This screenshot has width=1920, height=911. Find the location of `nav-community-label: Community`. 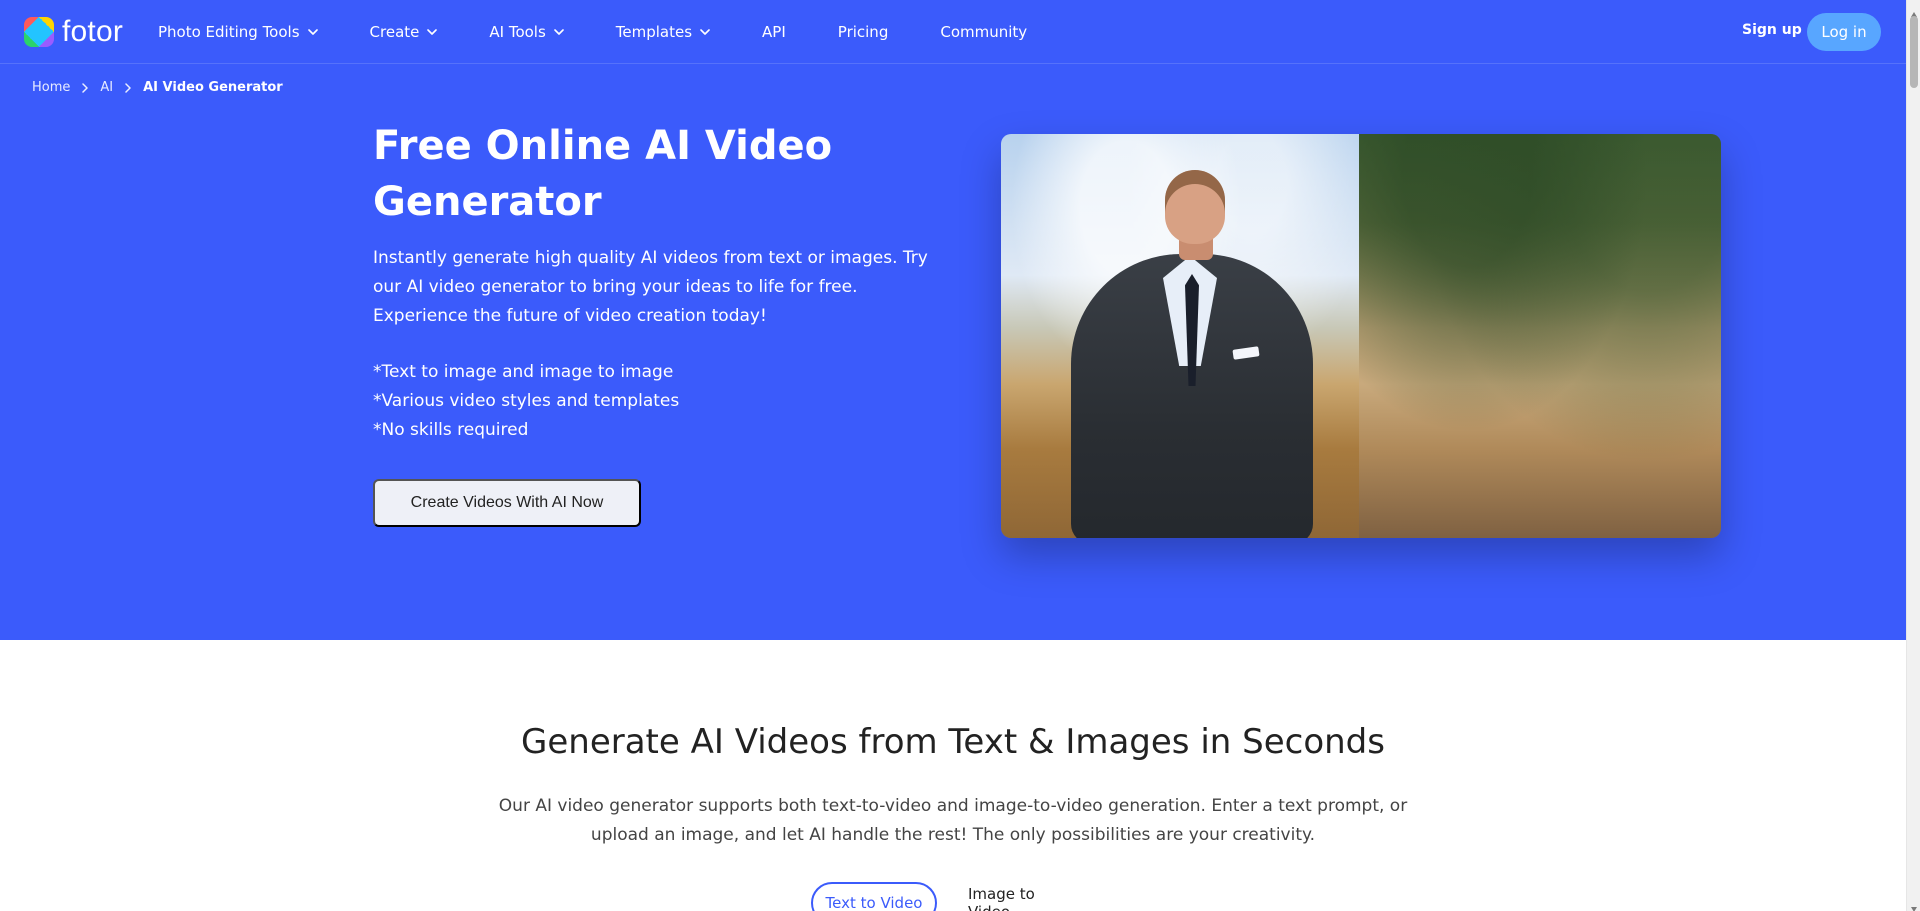

nav-community-label: Community is located at coordinates (984, 32).